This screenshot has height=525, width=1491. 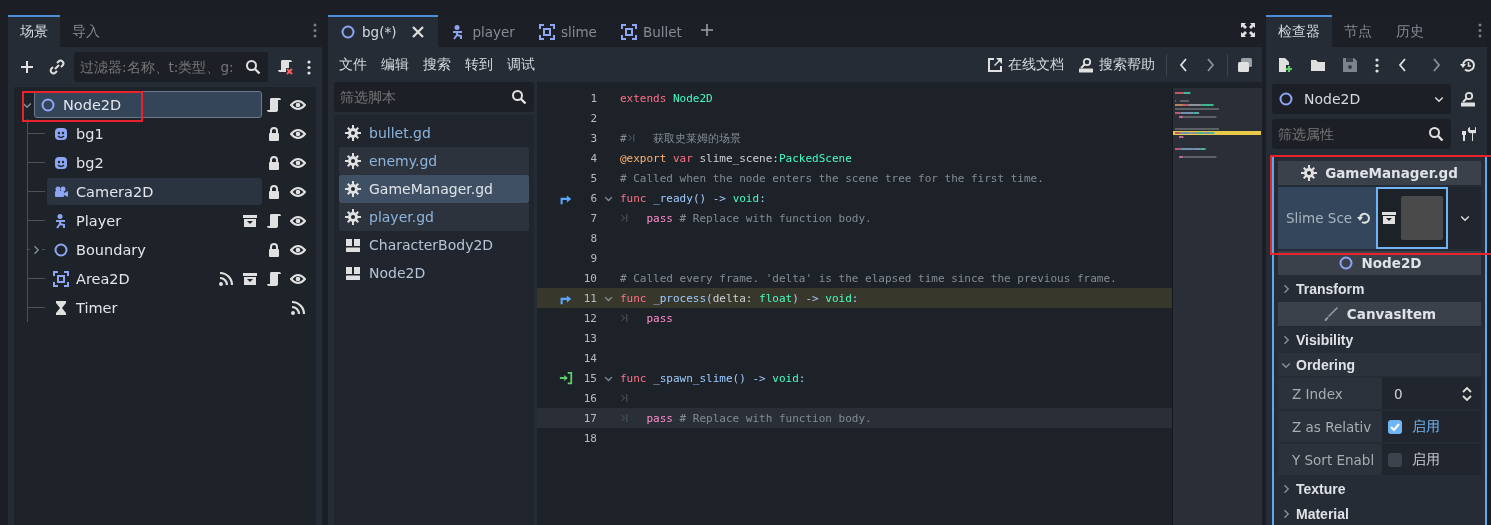 What do you see at coordinates (1379, 314) in the screenshot?
I see `section-header: CanvasItem` at bounding box center [1379, 314].